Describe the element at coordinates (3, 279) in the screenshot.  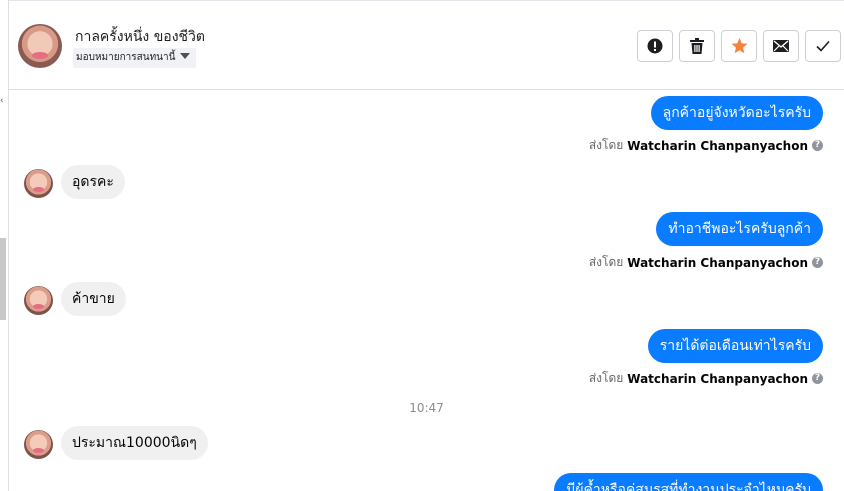
I see `scrollbar-thumb` at that location.